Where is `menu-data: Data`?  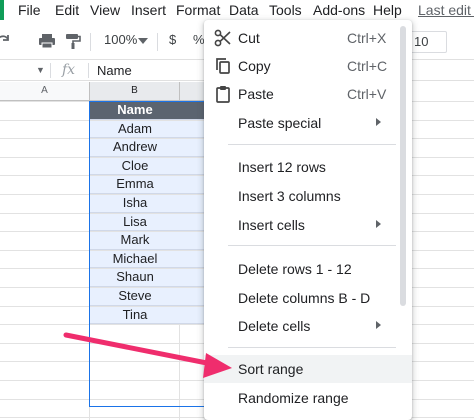
menu-data: Data is located at coordinates (244, 10).